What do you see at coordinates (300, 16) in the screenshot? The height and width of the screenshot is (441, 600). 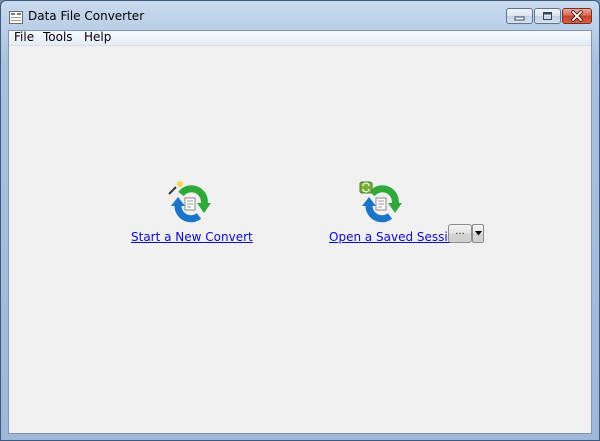 I see `title-bar: Data File Converter` at bounding box center [300, 16].